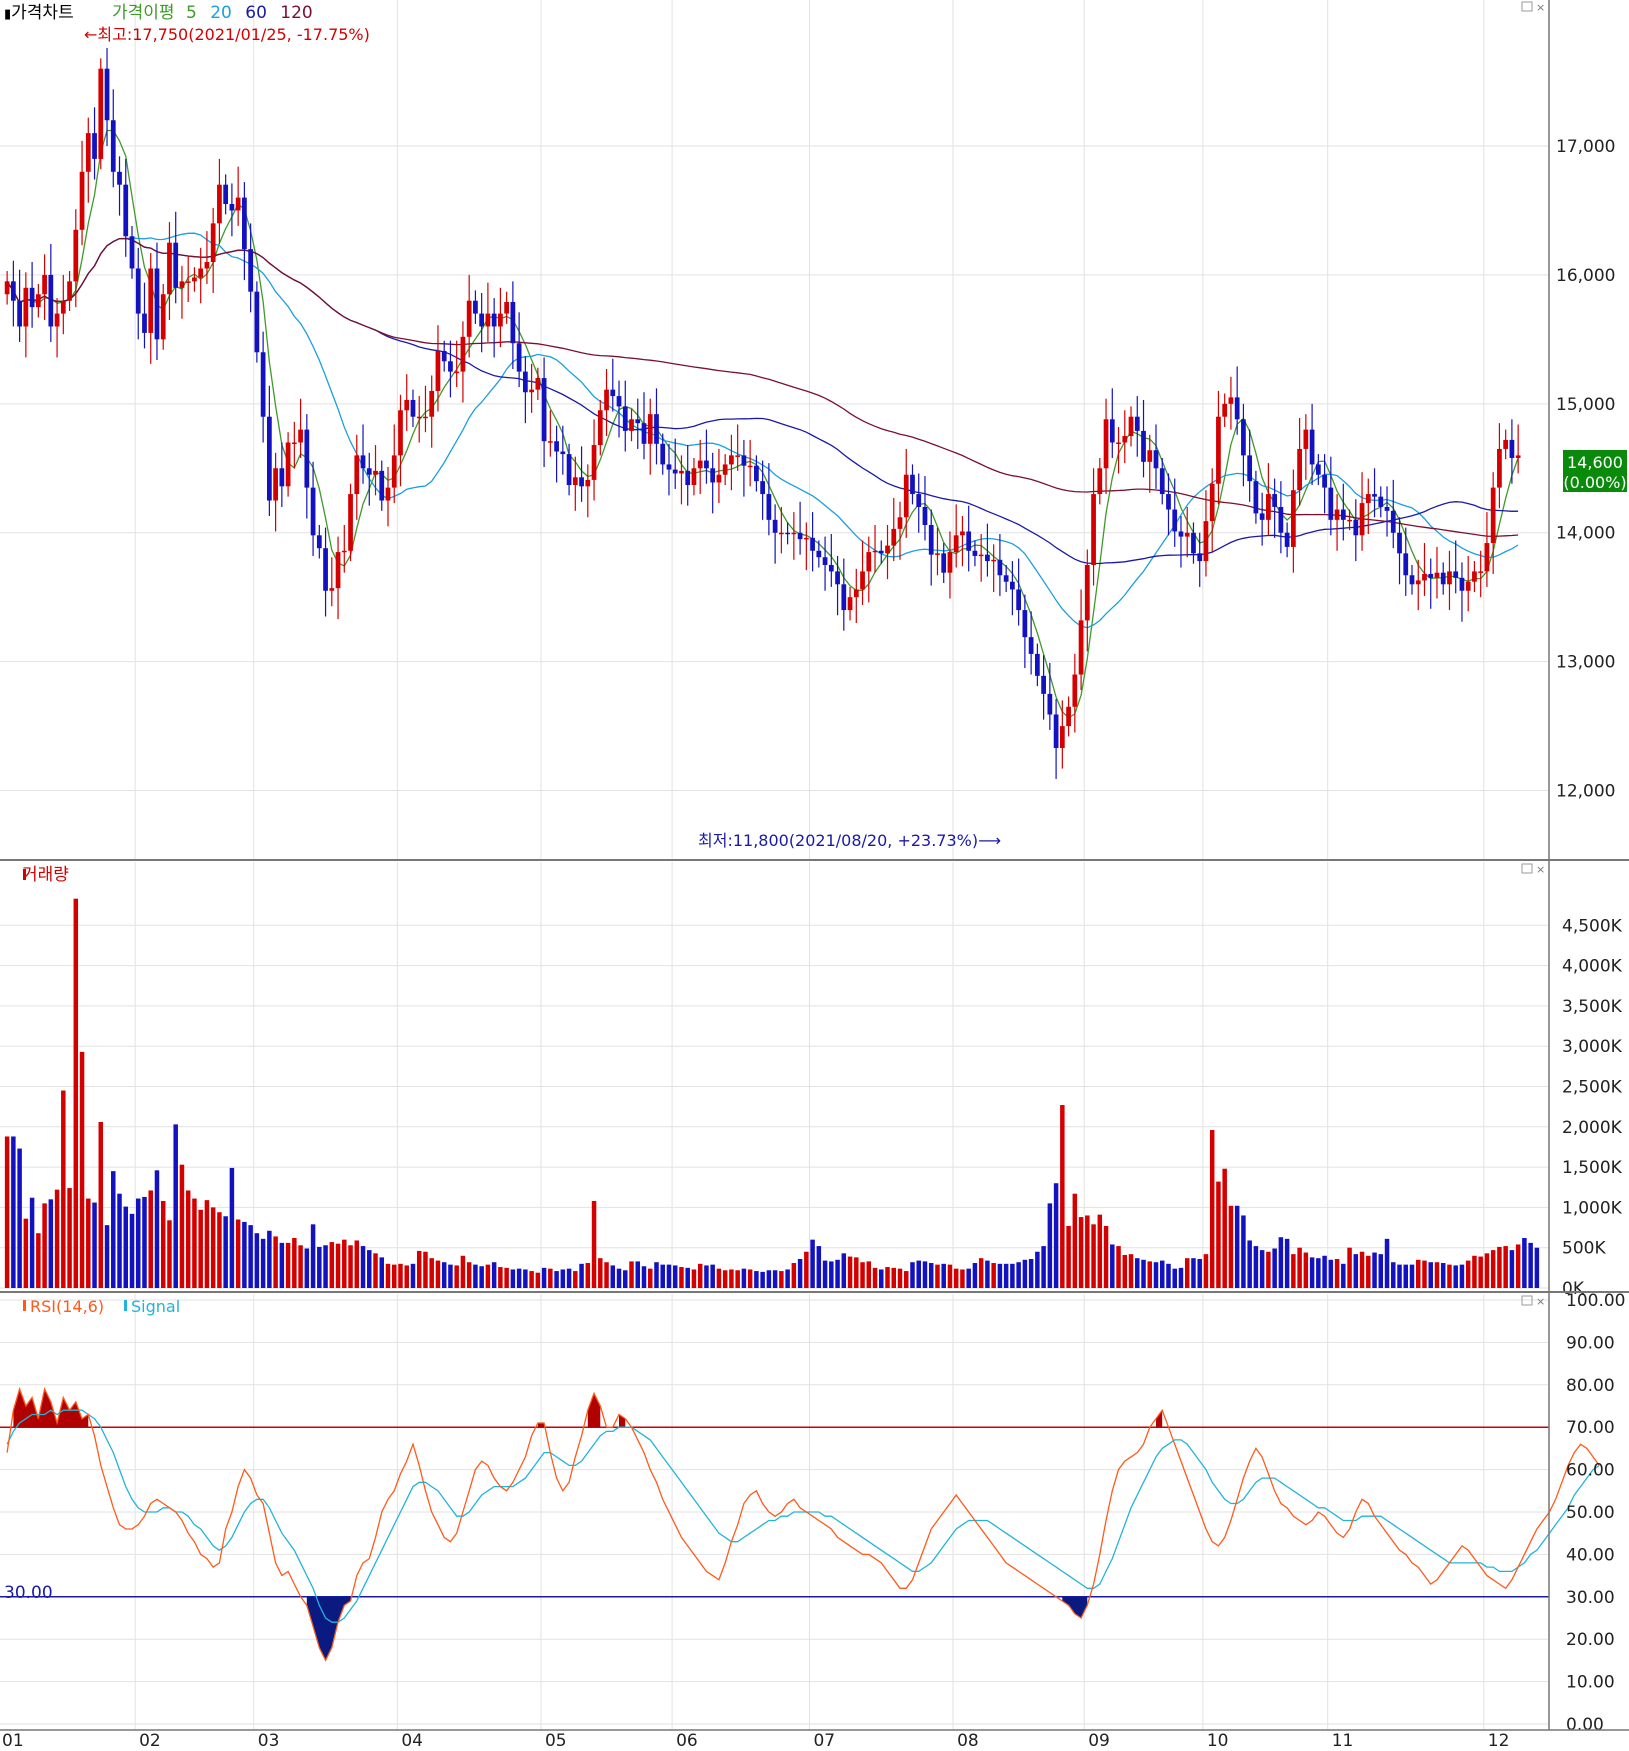  I want to click on x-tick-label: 07, so click(824, 1741).